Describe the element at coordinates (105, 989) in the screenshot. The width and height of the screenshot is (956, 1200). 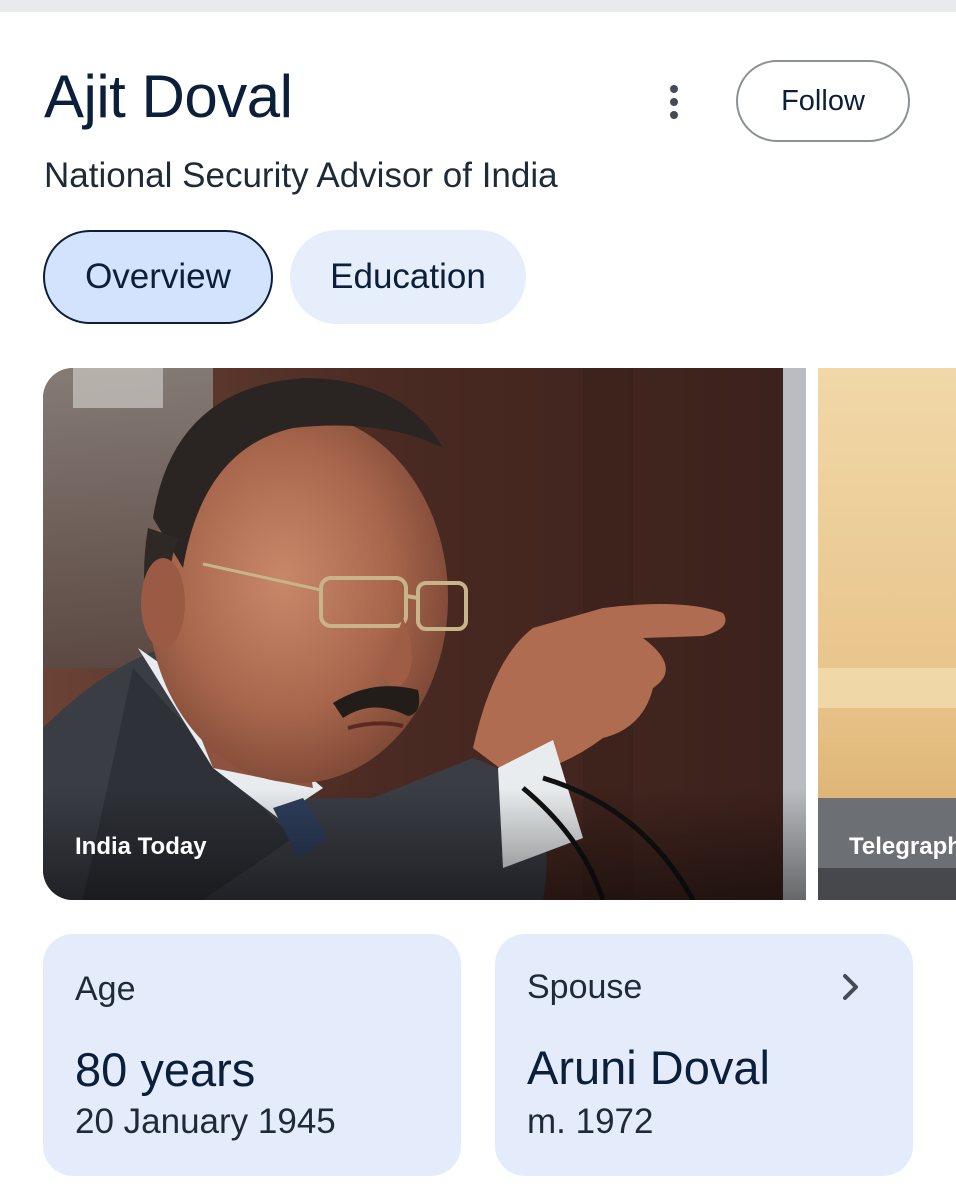
I see `age-label: Age` at that location.